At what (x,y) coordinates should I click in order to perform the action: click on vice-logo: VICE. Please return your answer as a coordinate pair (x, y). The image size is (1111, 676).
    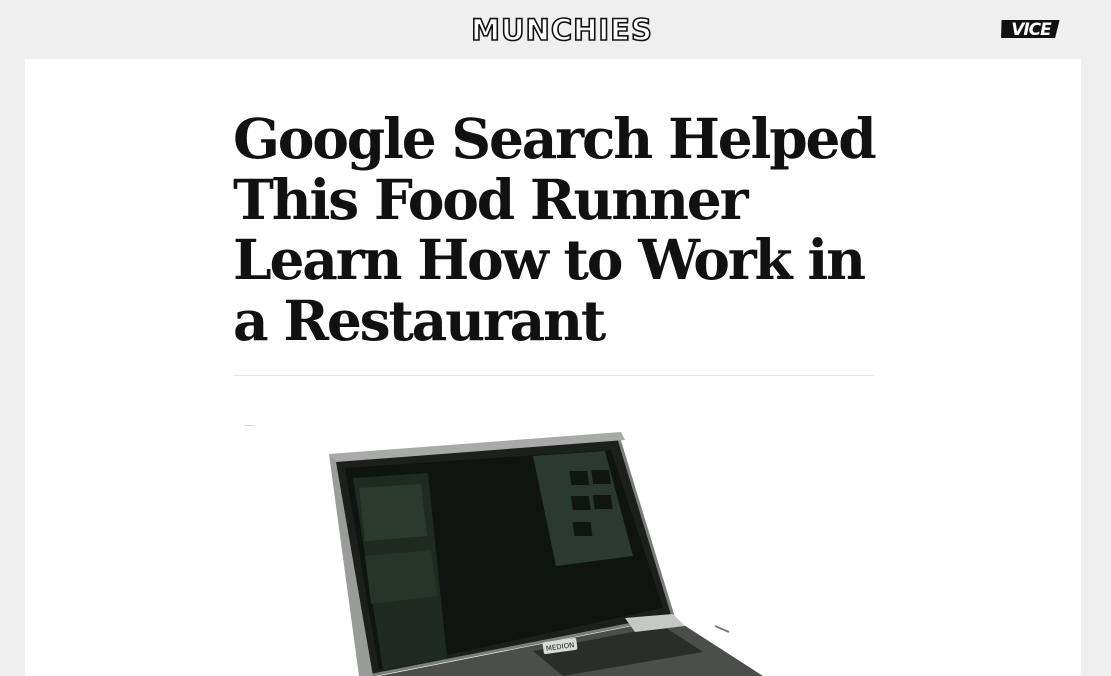
    Looking at the image, I should click on (1031, 29).